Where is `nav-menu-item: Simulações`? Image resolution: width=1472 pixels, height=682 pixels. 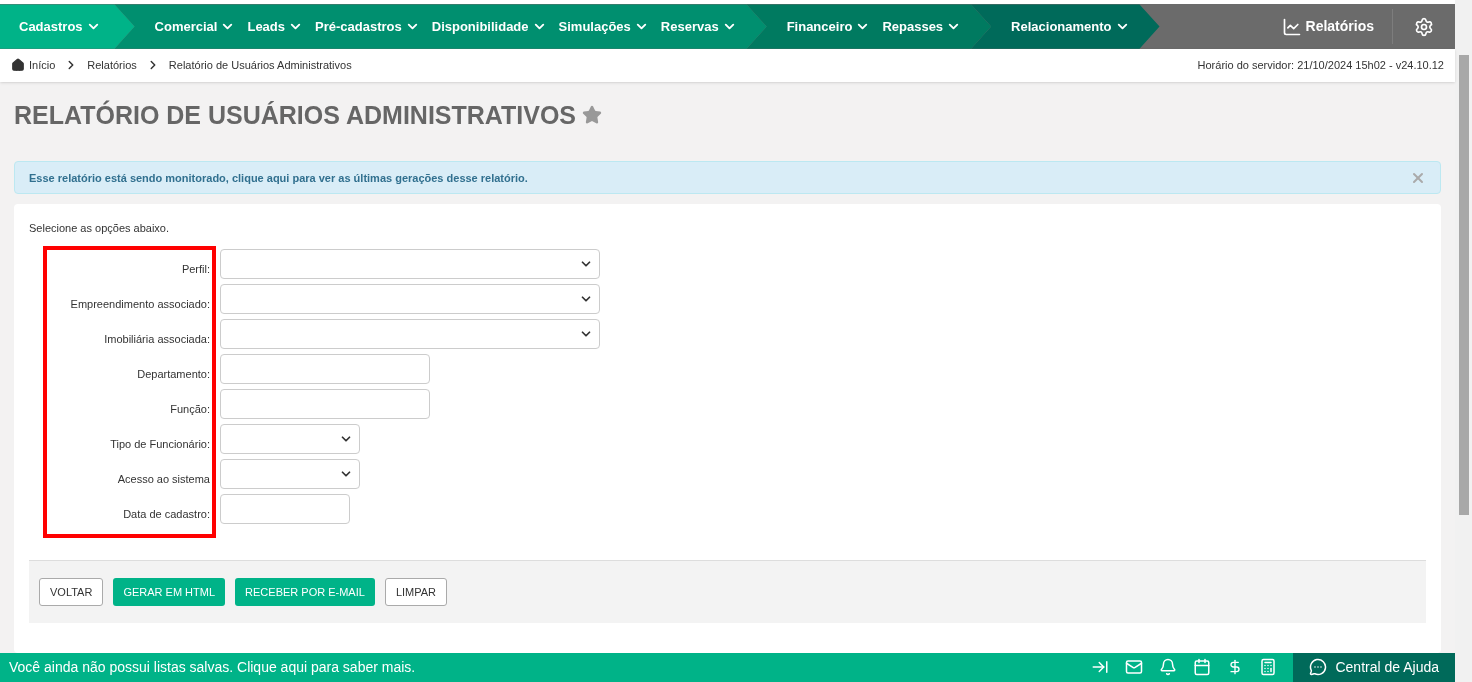
nav-menu-item: Simulações is located at coordinates (603, 26).